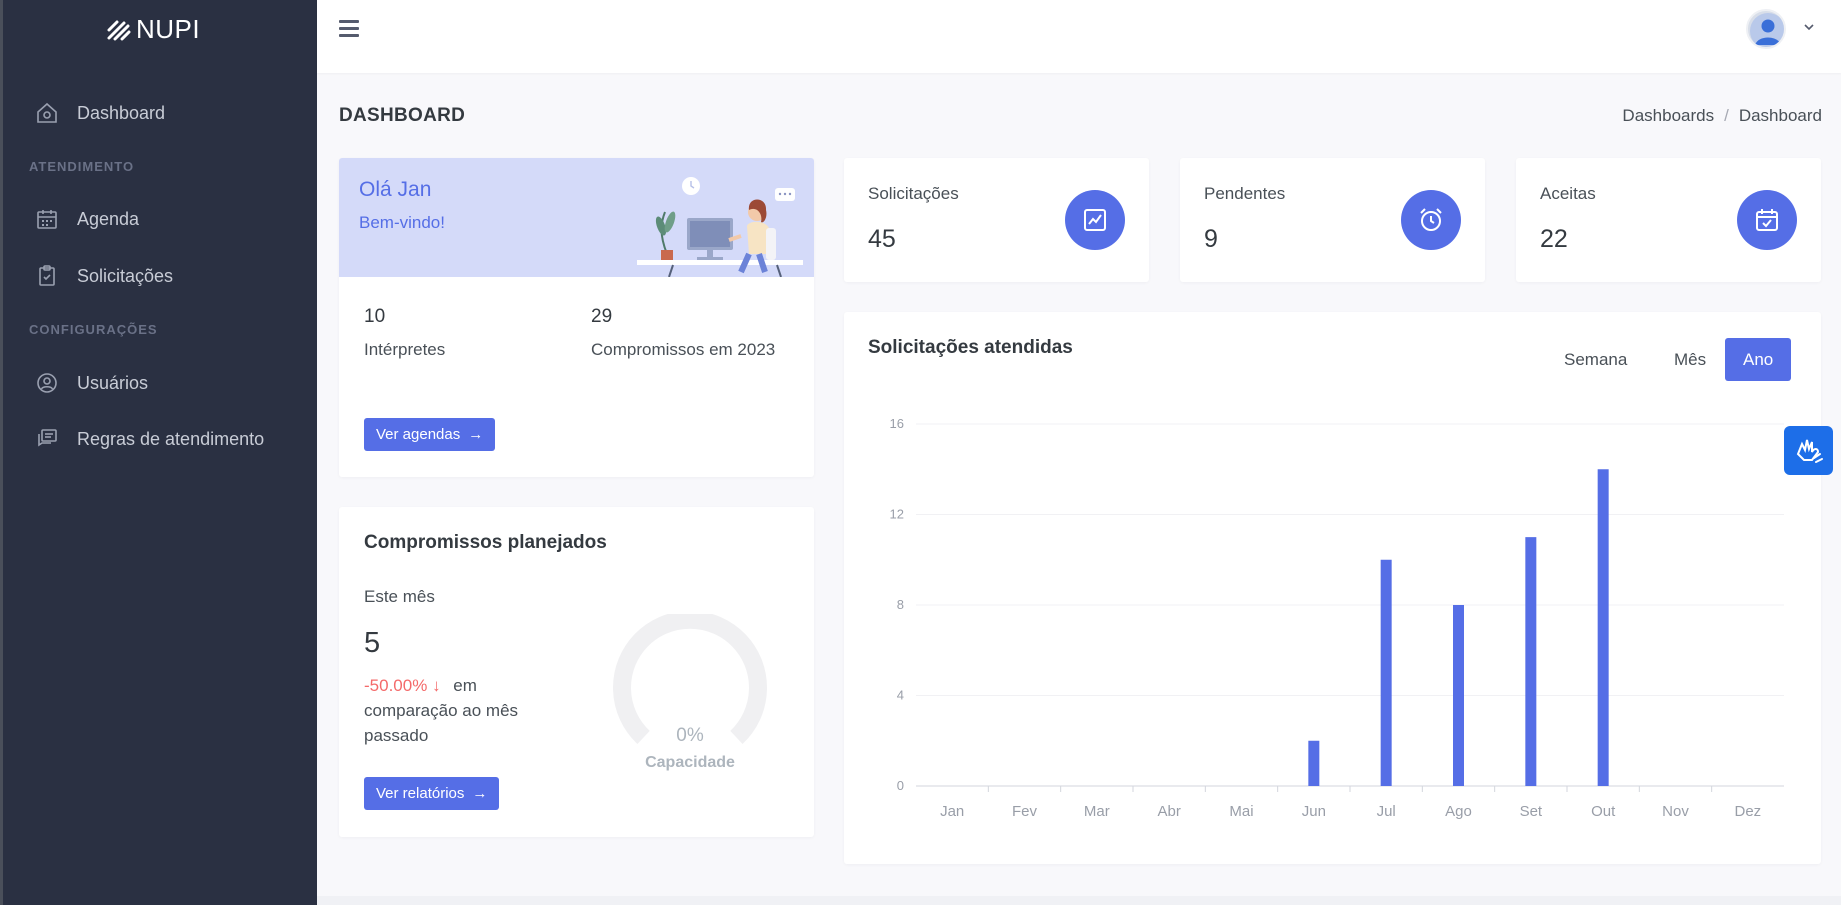  I want to click on stat-value: 45, so click(882, 239).